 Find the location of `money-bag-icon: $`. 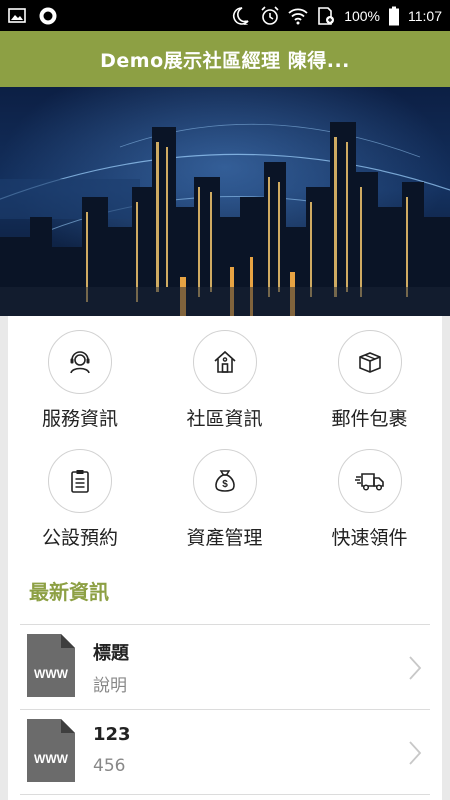

money-bag-icon: $ is located at coordinates (224, 481).